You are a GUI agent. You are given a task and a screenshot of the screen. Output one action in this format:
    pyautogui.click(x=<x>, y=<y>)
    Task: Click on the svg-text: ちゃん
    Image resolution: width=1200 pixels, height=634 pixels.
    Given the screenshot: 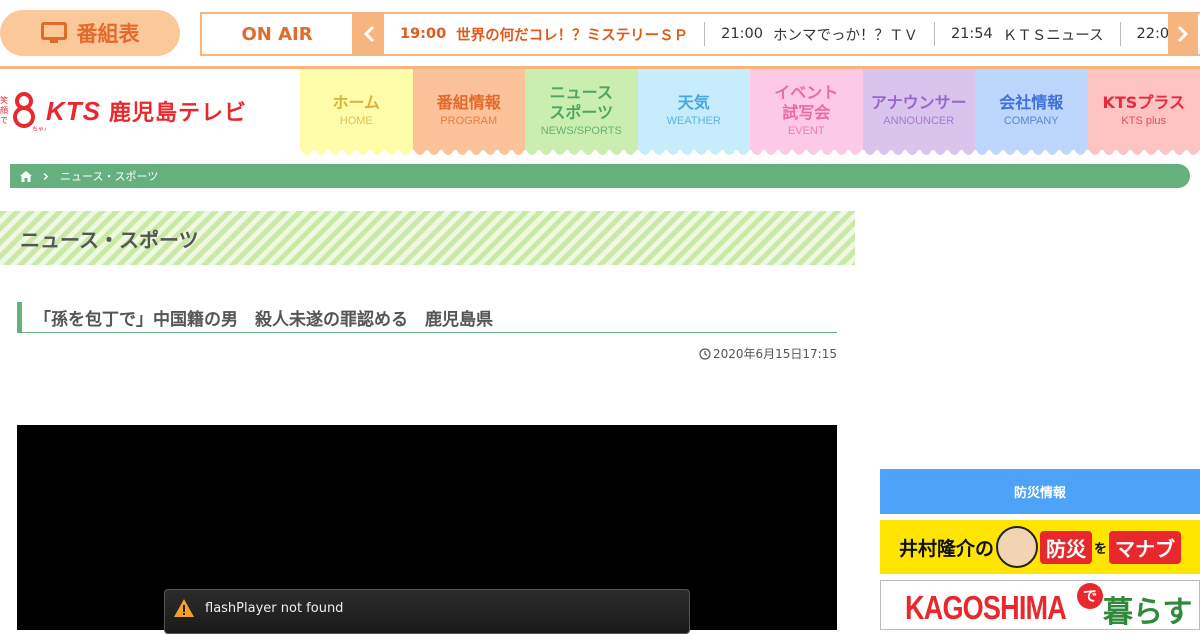 What is the action you would take?
    pyautogui.click(x=39, y=129)
    